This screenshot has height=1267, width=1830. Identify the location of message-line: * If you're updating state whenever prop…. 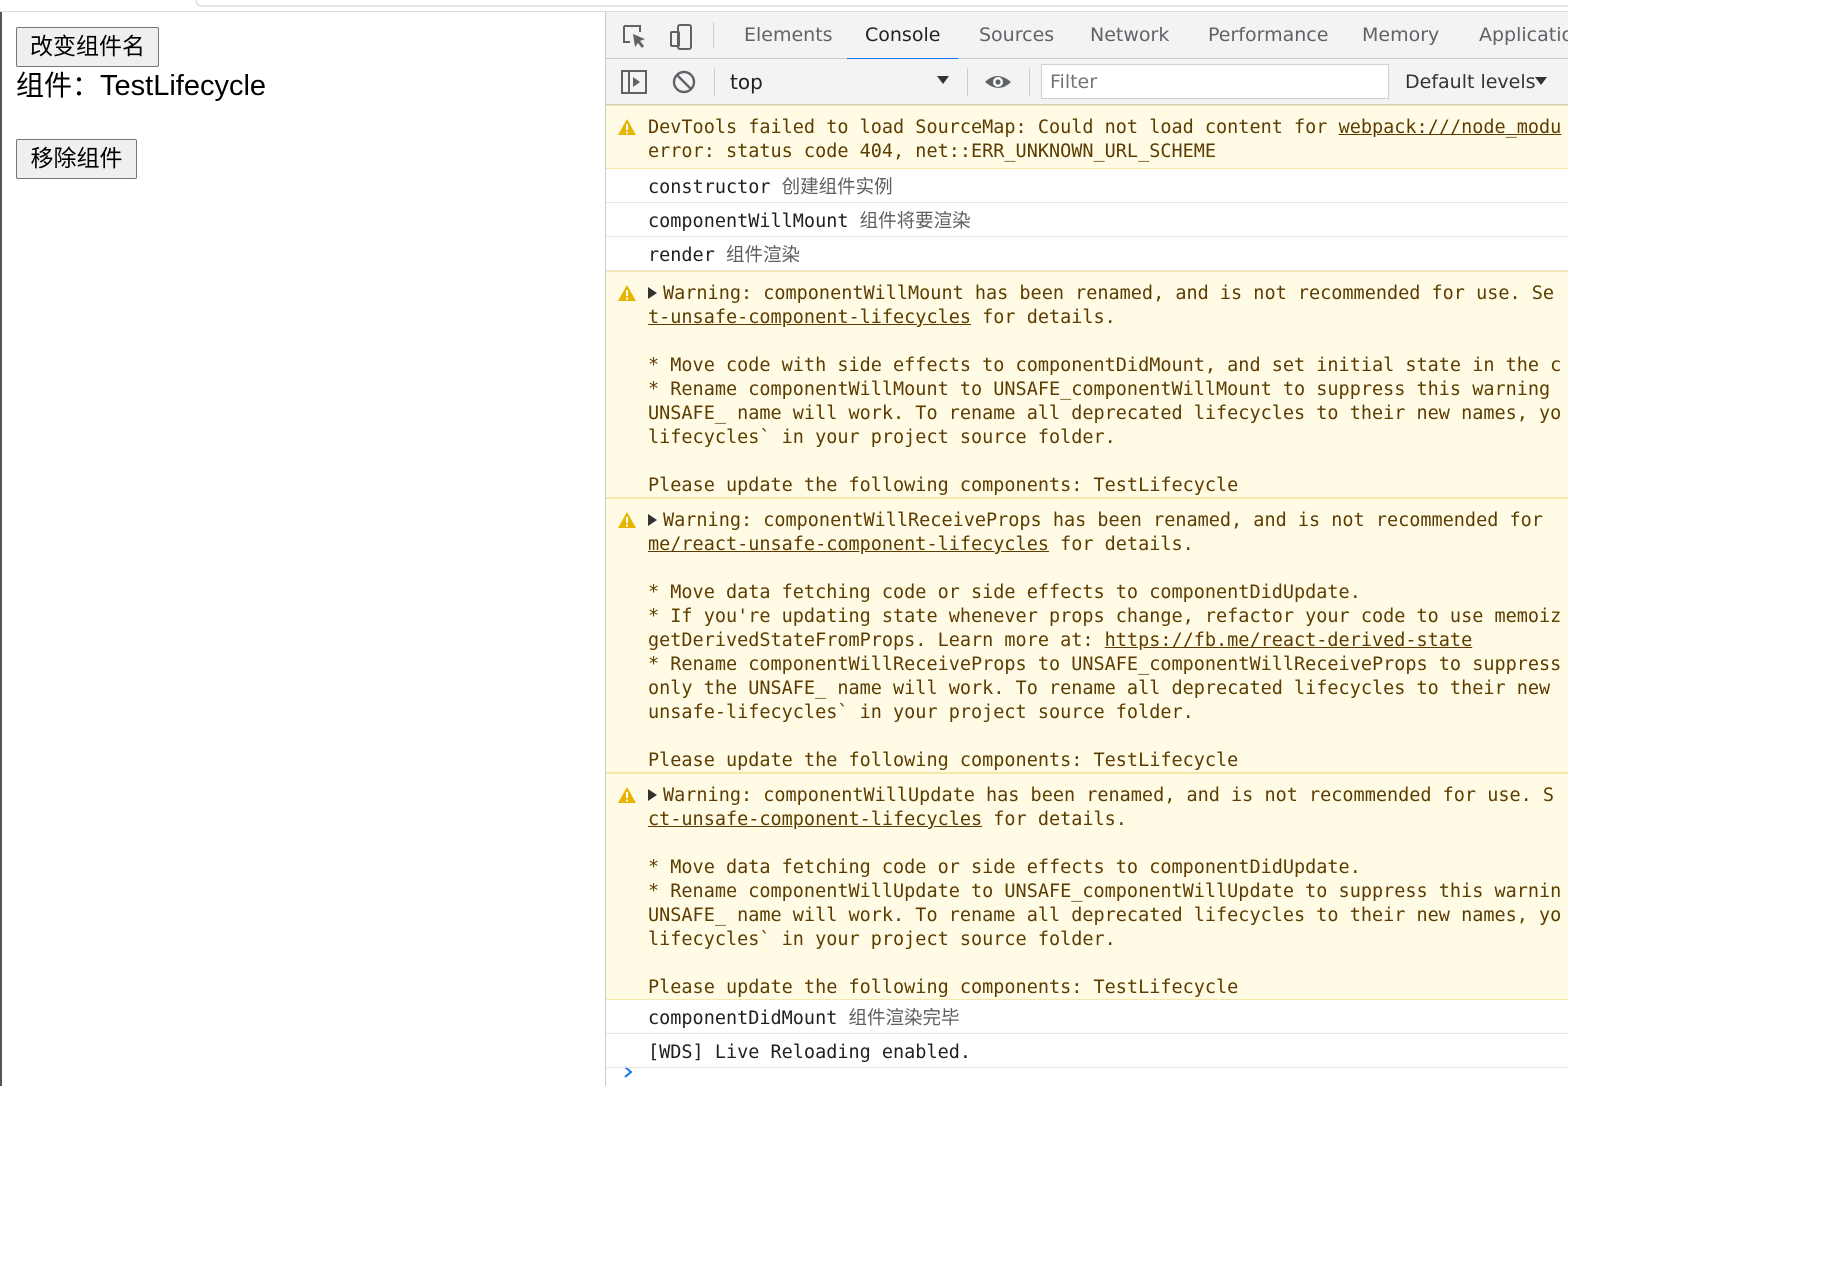
(1104, 617).